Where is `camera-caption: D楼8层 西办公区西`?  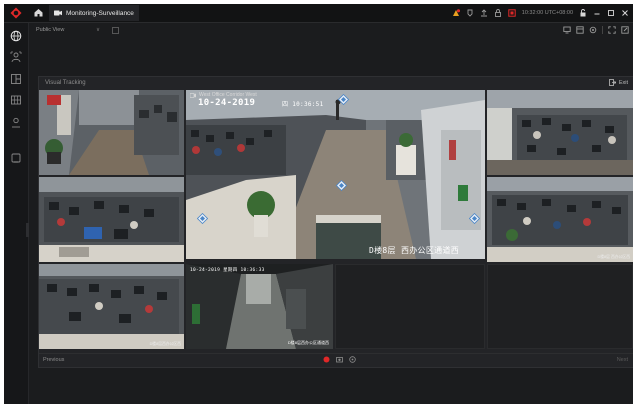
camera-caption: D楼8层 西办公区西 is located at coordinates (614, 257).